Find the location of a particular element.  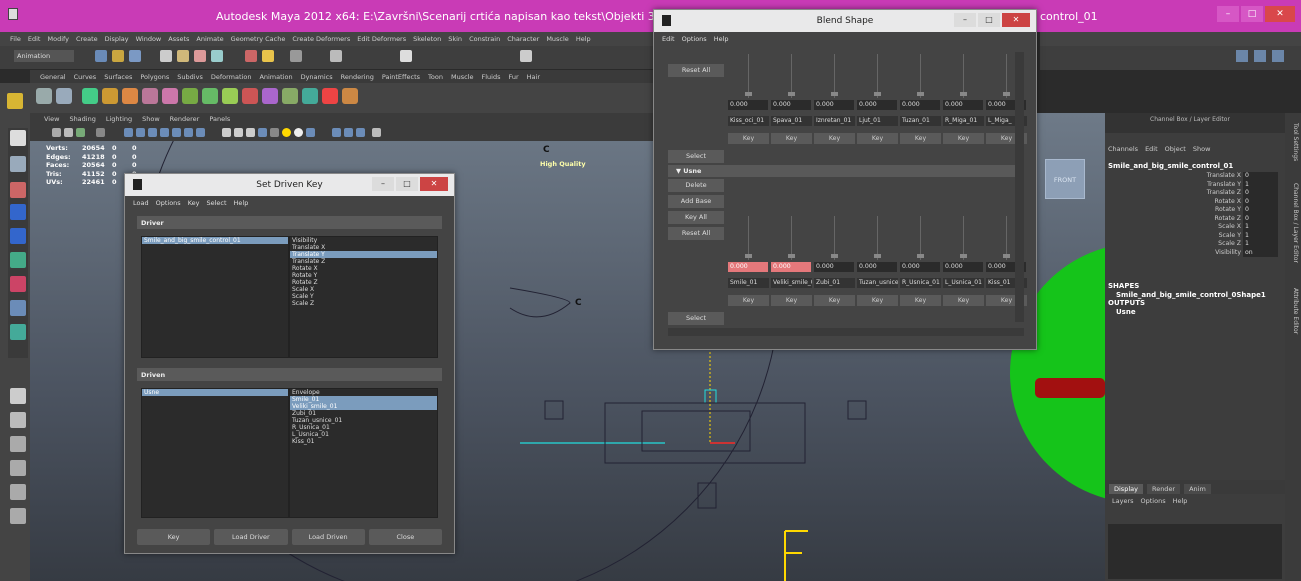

rotate-tool-icon is located at coordinates (18, 236).